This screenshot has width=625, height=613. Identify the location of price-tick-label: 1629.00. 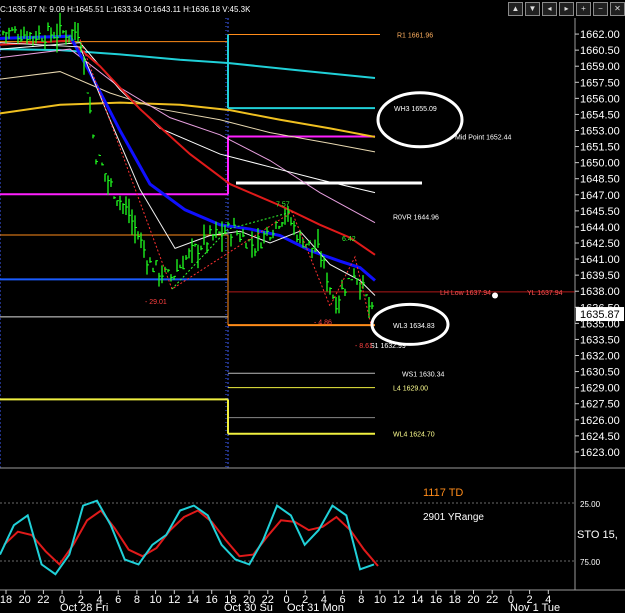
(600, 389).